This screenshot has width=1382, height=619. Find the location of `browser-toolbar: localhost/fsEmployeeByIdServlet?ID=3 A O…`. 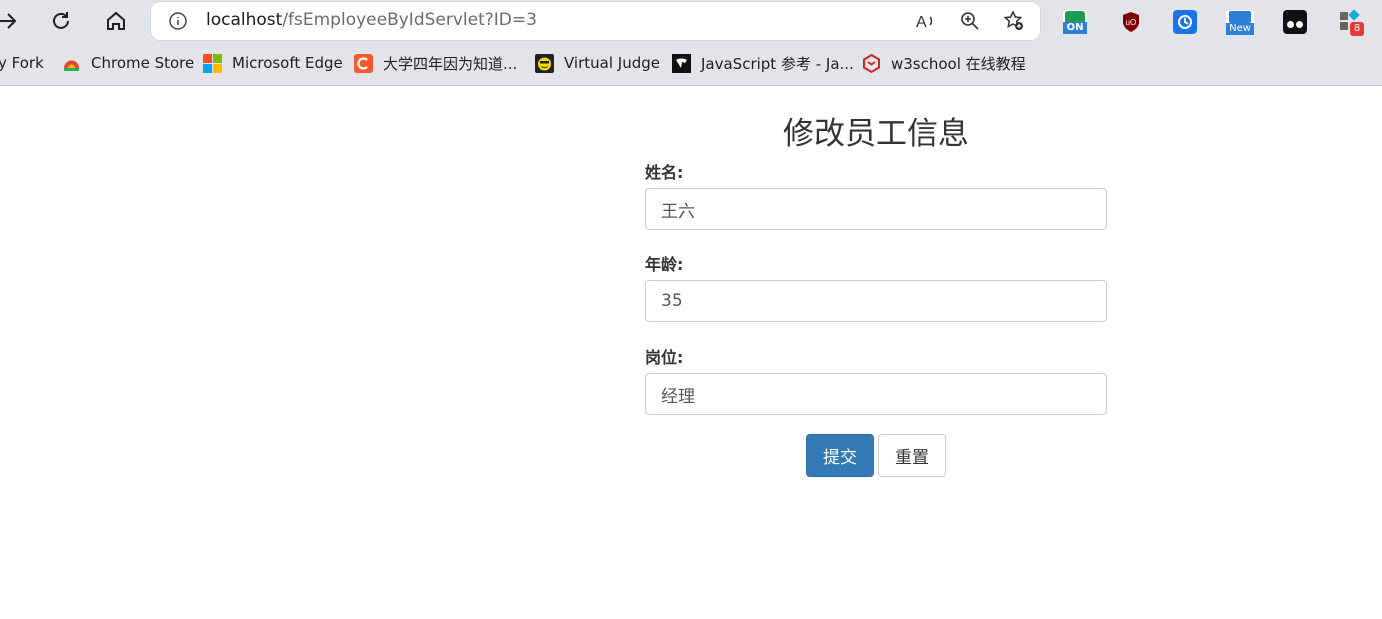

browser-toolbar: localhost/fsEmployeeByIdServlet?ID=3 A O… is located at coordinates (691, 43).